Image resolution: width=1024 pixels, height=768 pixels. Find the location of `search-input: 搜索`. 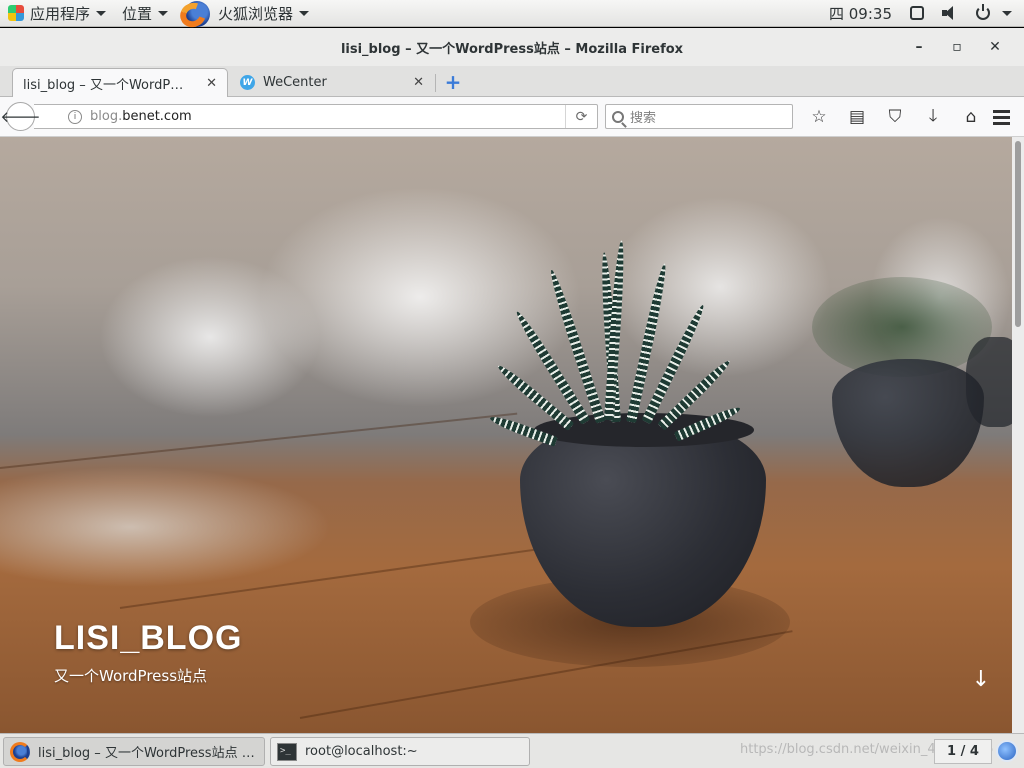

search-input: 搜索 is located at coordinates (699, 116).